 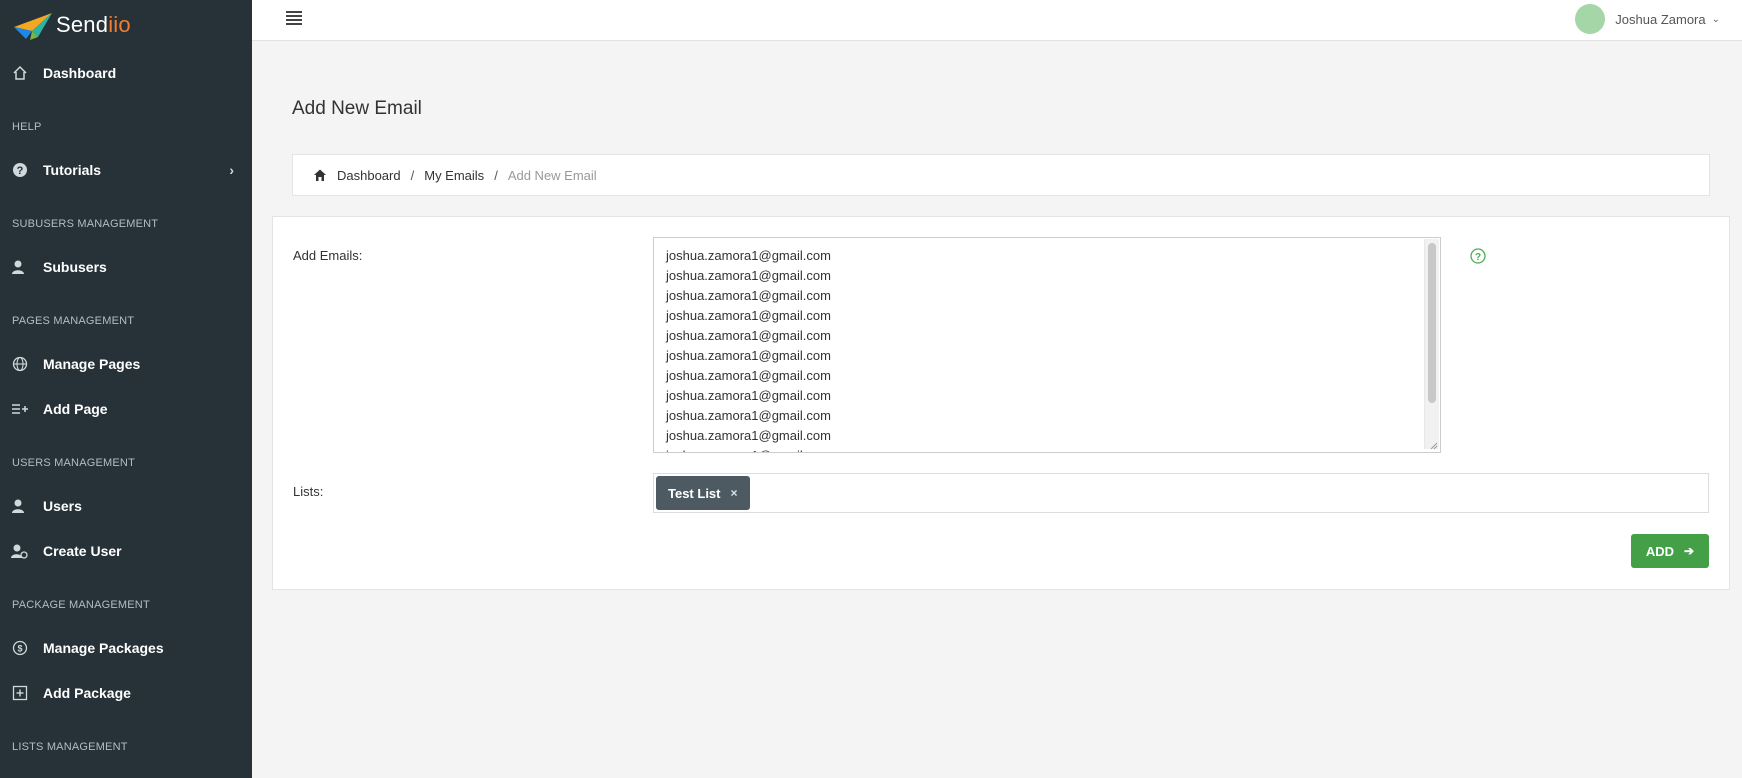 What do you see at coordinates (20, 267) in the screenshot?
I see `user-icon` at bounding box center [20, 267].